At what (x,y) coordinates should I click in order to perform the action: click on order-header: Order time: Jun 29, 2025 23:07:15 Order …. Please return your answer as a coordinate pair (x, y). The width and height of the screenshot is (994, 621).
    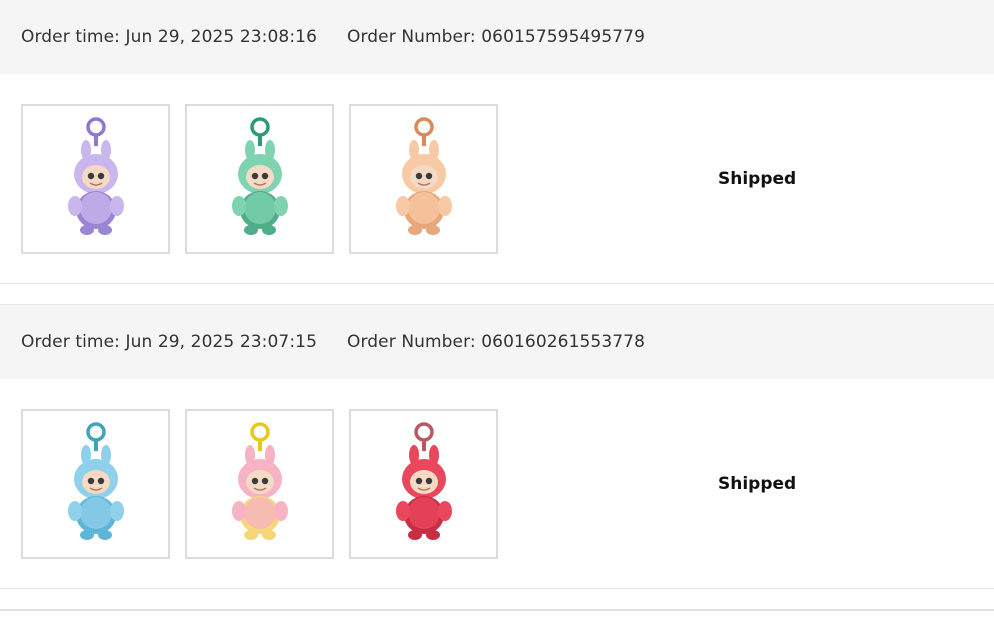
    Looking at the image, I should click on (497, 342).